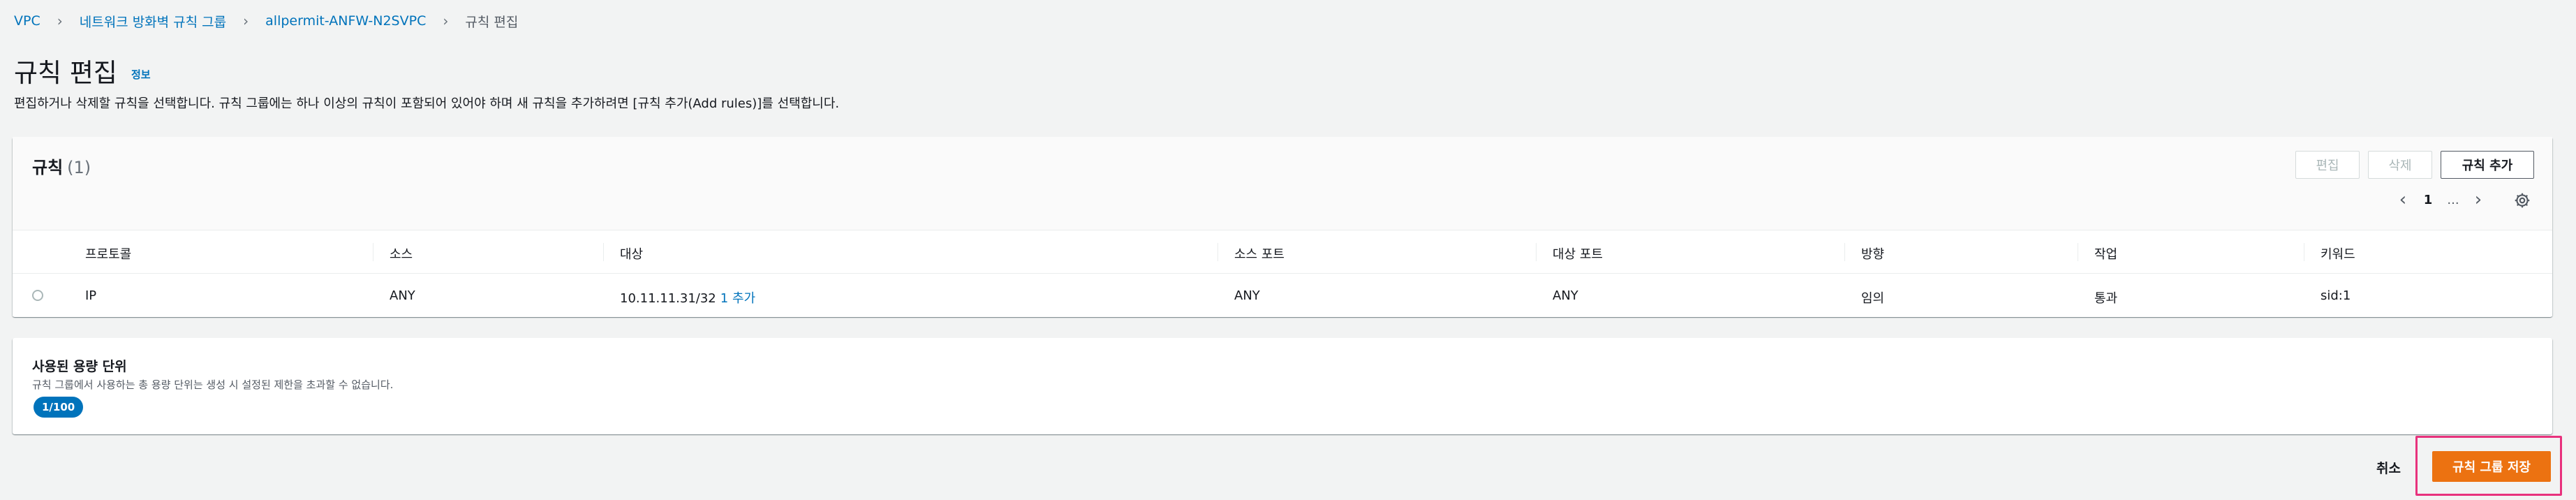 The width and height of the screenshot is (2576, 500). What do you see at coordinates (2335, 295) in the screenshot?
I see `cell-keyword: sid:1` at bounding box center [2335, 295].